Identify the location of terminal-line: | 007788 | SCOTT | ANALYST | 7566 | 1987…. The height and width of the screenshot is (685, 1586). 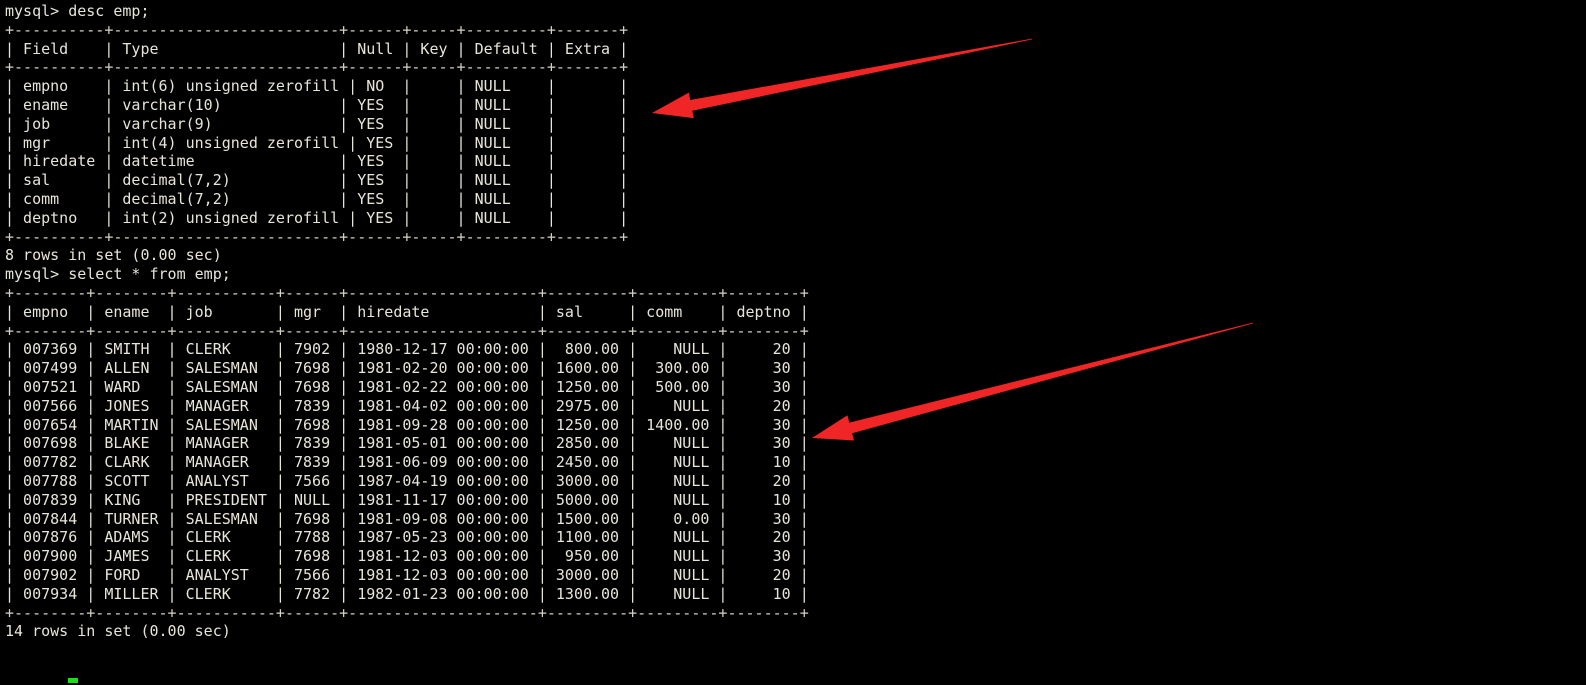
(407, 480).